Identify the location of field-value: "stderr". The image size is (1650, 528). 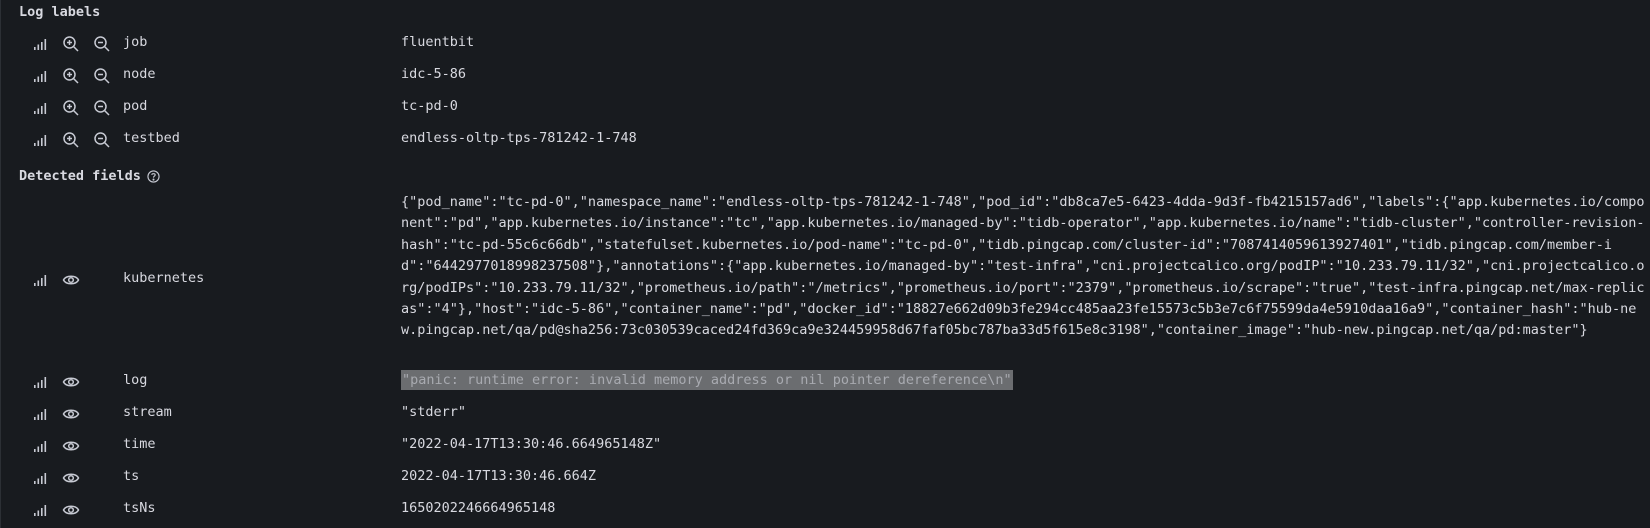
(434, 412).